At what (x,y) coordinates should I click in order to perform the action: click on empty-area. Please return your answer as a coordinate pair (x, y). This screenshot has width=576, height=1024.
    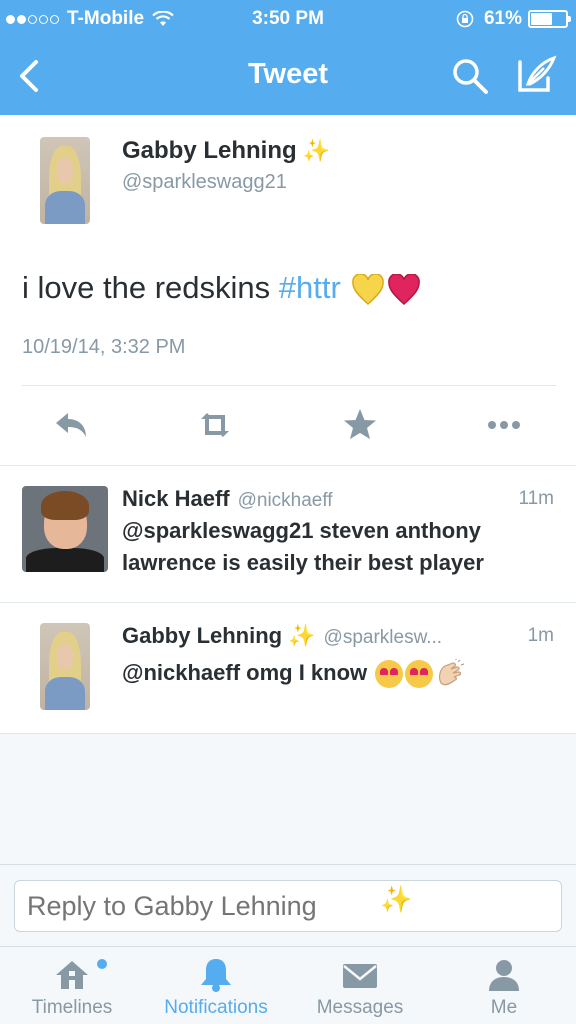
    Looking at the image, I should click on (288, 798).